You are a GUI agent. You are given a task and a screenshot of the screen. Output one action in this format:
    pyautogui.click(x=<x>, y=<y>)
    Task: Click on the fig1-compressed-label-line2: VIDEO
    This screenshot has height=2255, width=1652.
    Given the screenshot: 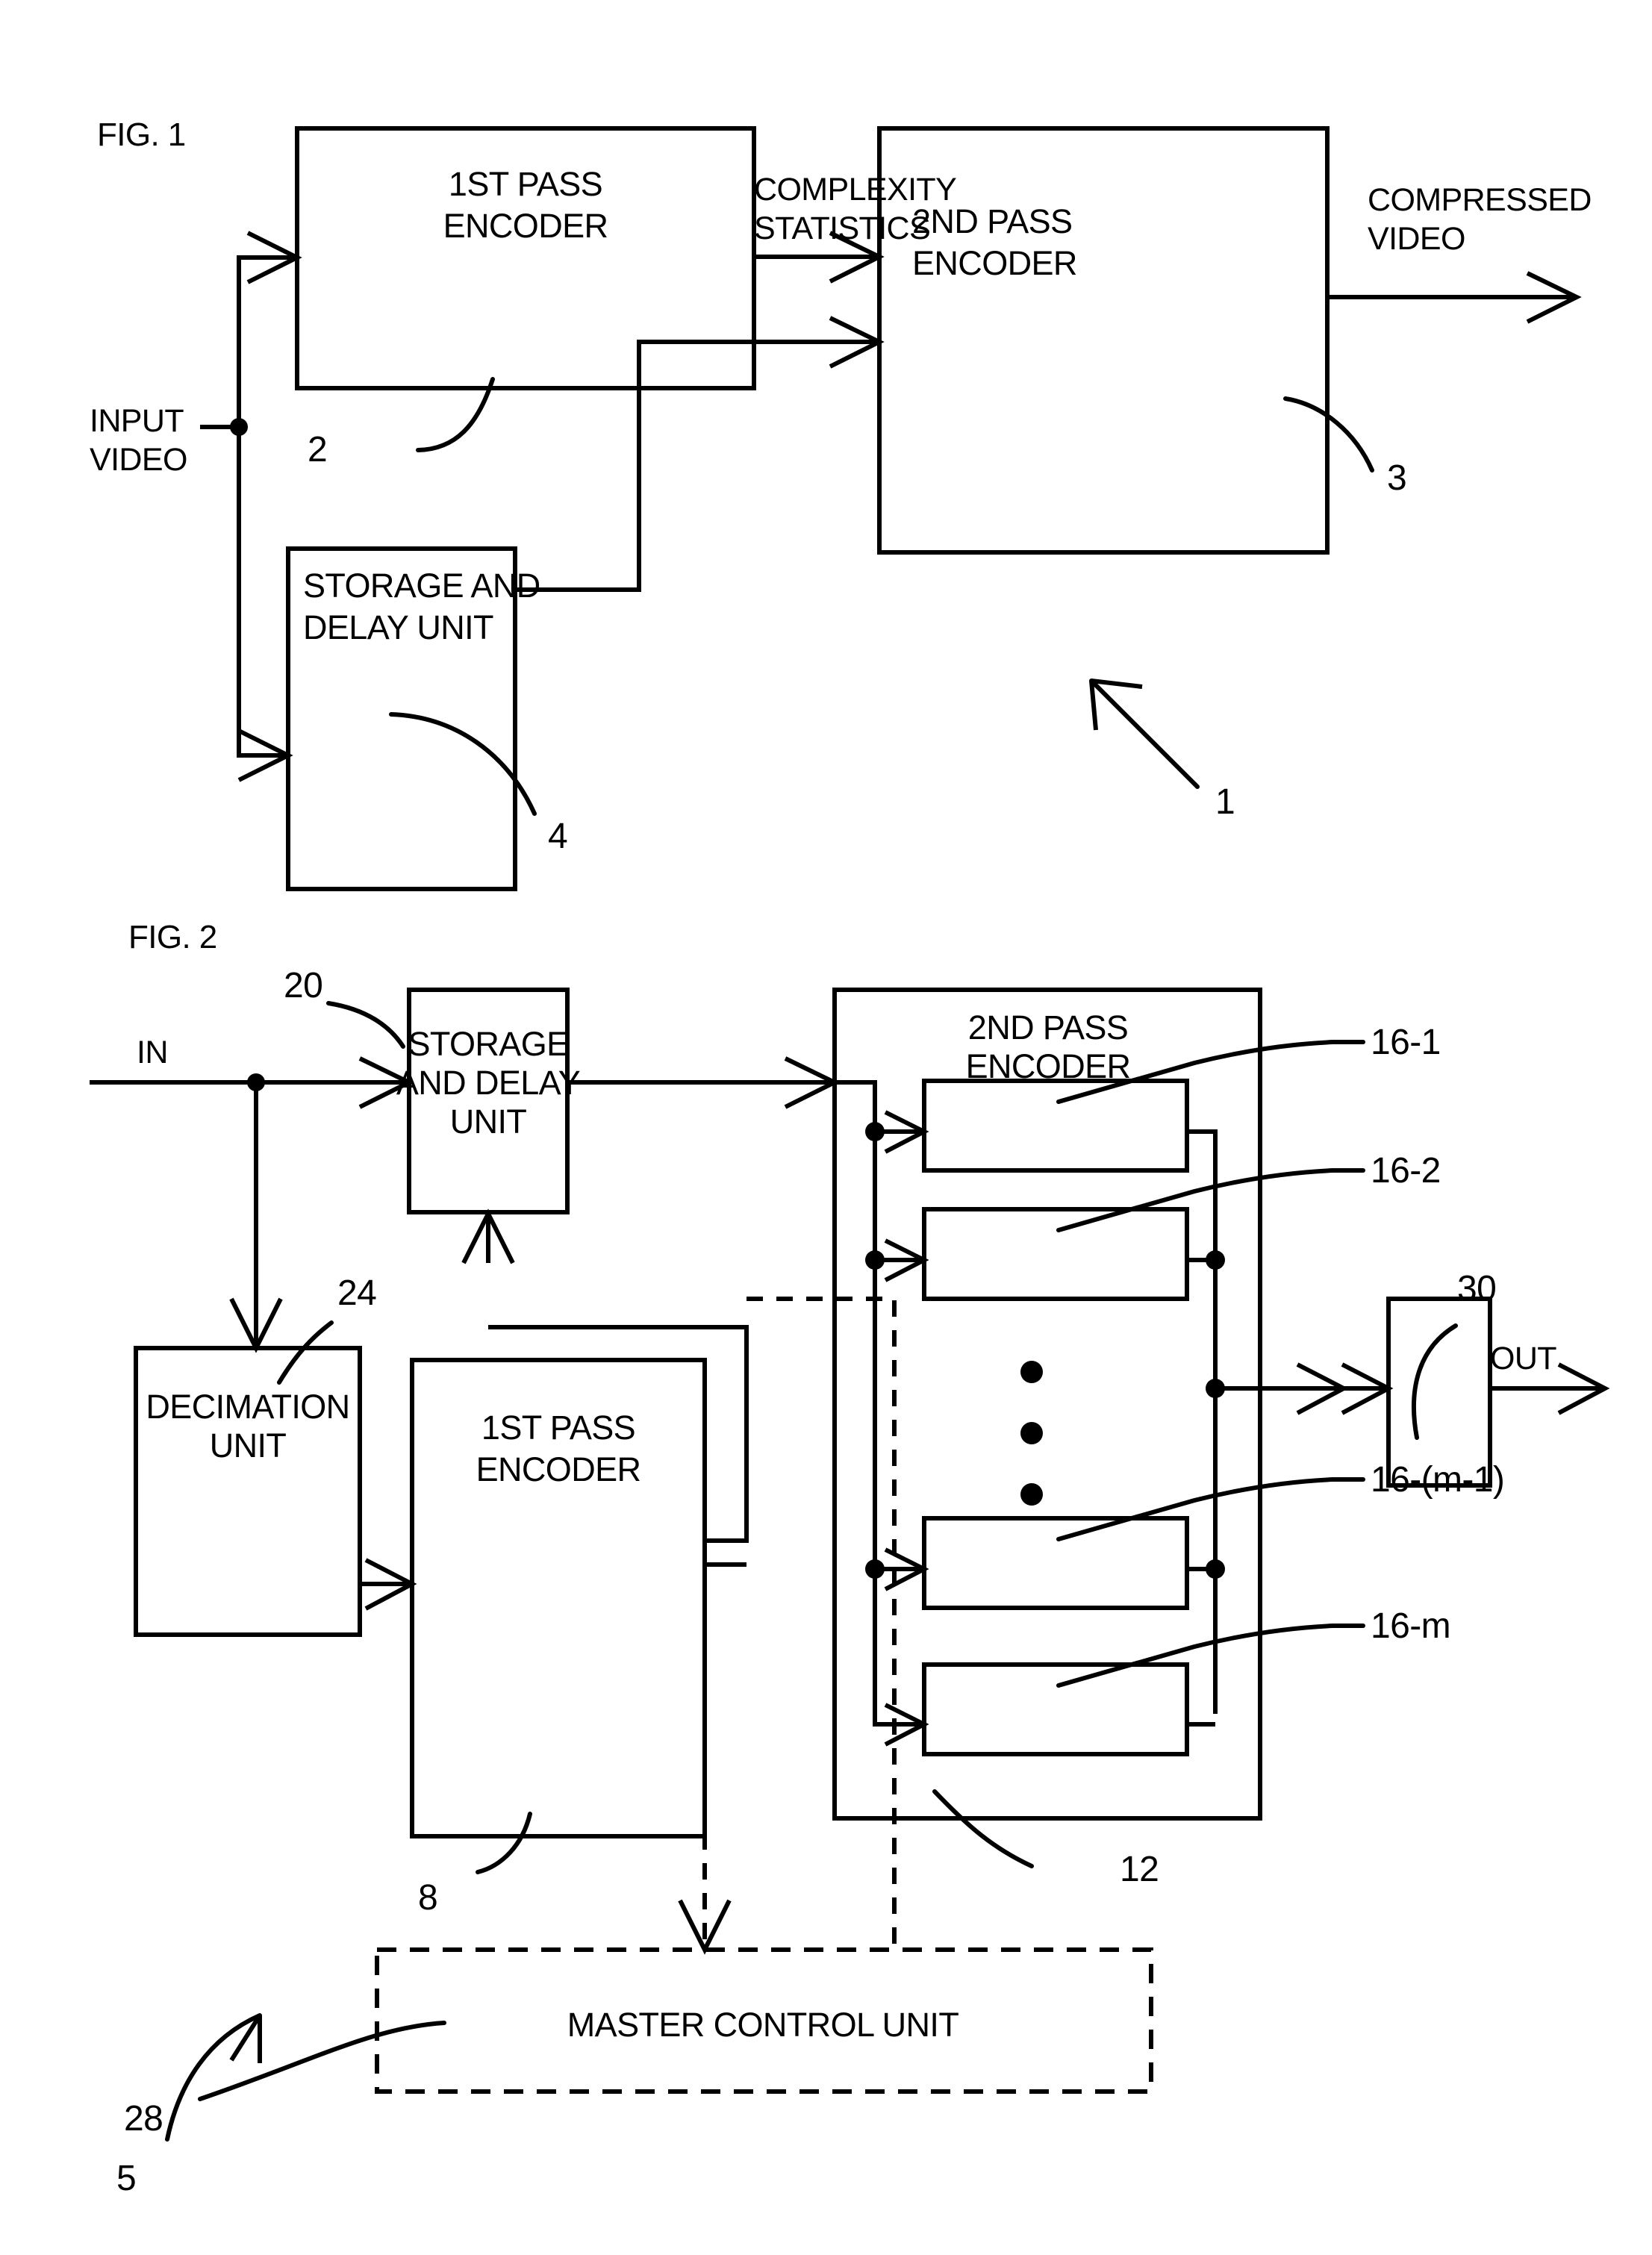 What is the action you would take?
    pyautogui.click(x=1416, y=239)
    